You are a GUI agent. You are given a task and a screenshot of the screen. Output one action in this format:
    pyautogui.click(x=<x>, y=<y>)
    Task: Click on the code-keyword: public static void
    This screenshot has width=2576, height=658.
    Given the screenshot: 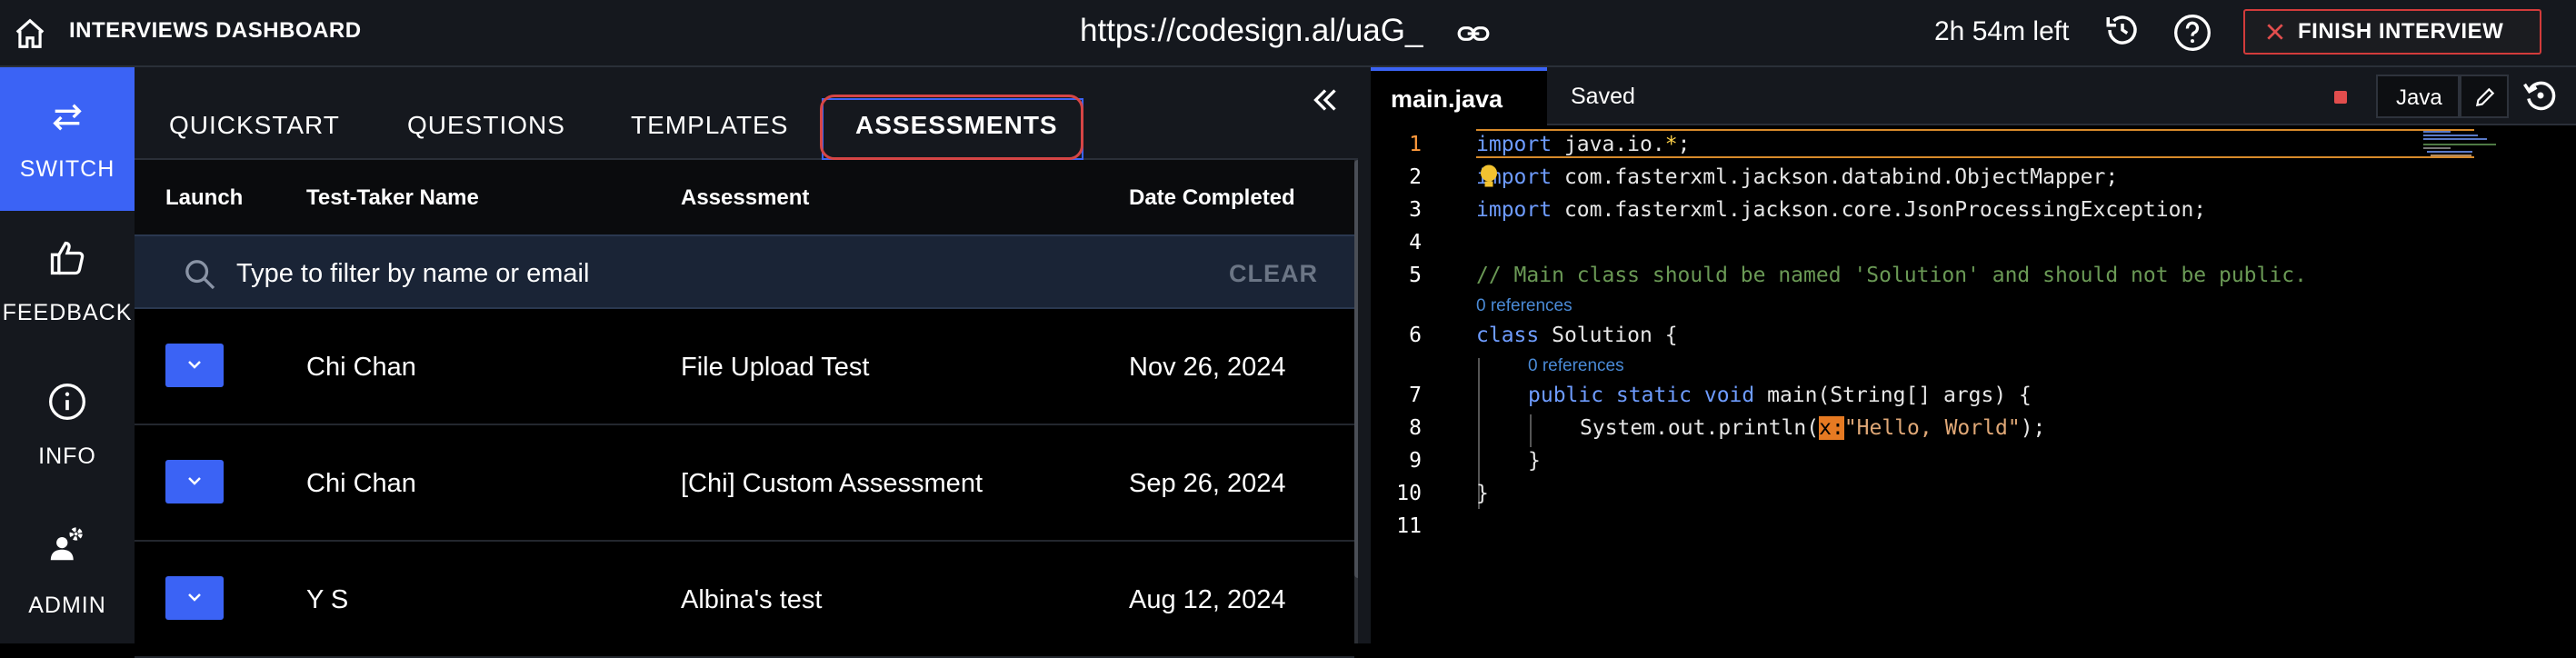 What is the action you would take?
    pyautogui.click(x=1641, y=396)
    